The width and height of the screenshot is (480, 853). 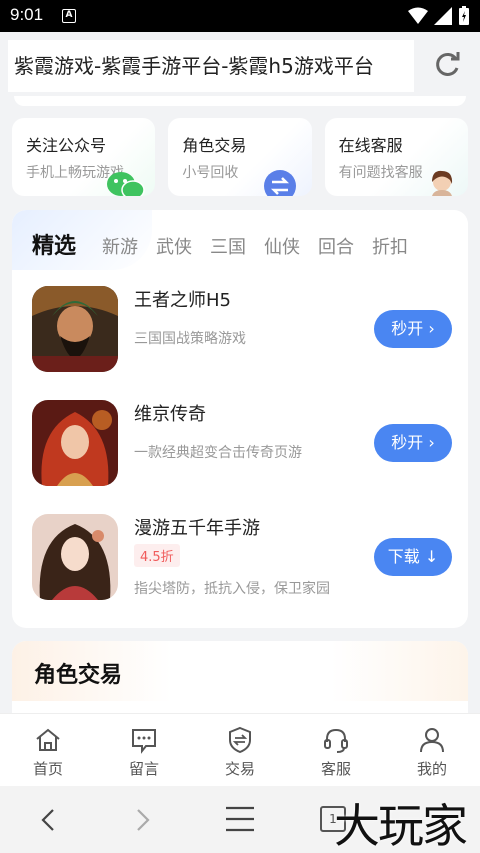 I want to click on tab-new: 新游, so click(x=120, y=246).